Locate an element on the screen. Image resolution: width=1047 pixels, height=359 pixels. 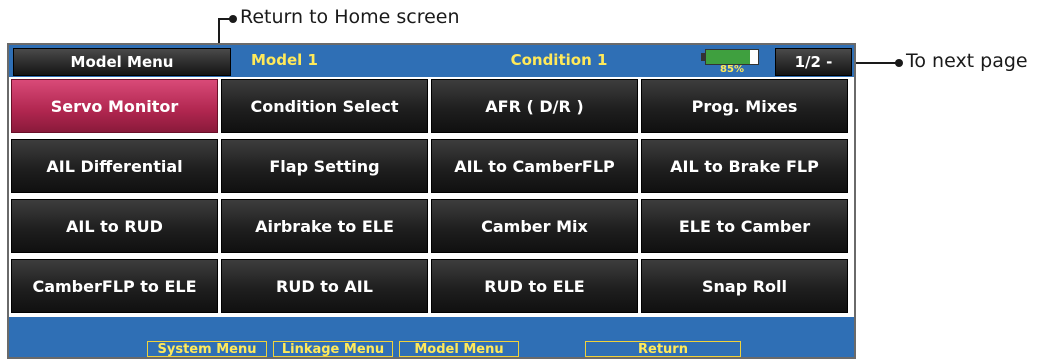
menu-item-camber-mix: Camber Mix is located at coordinates (534, 226).